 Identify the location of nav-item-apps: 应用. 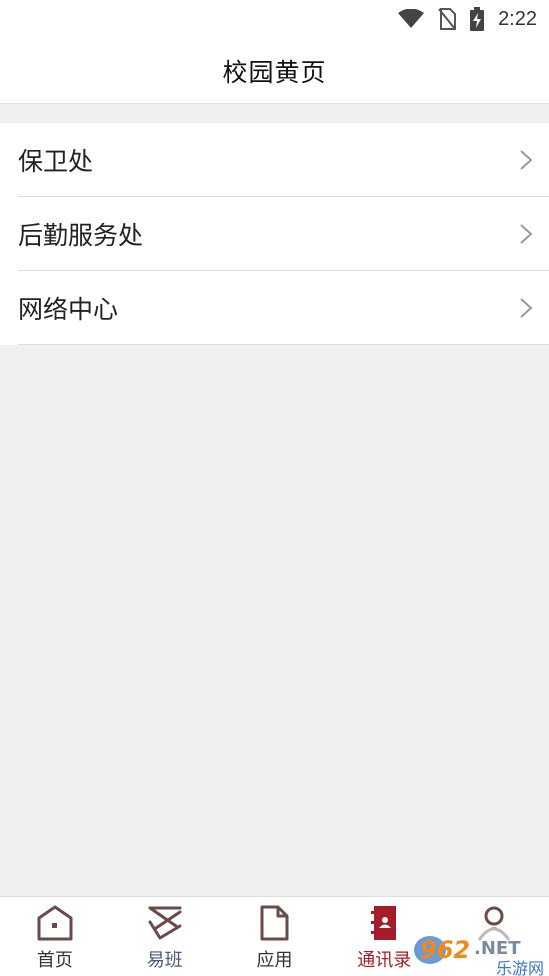
(275, 936).